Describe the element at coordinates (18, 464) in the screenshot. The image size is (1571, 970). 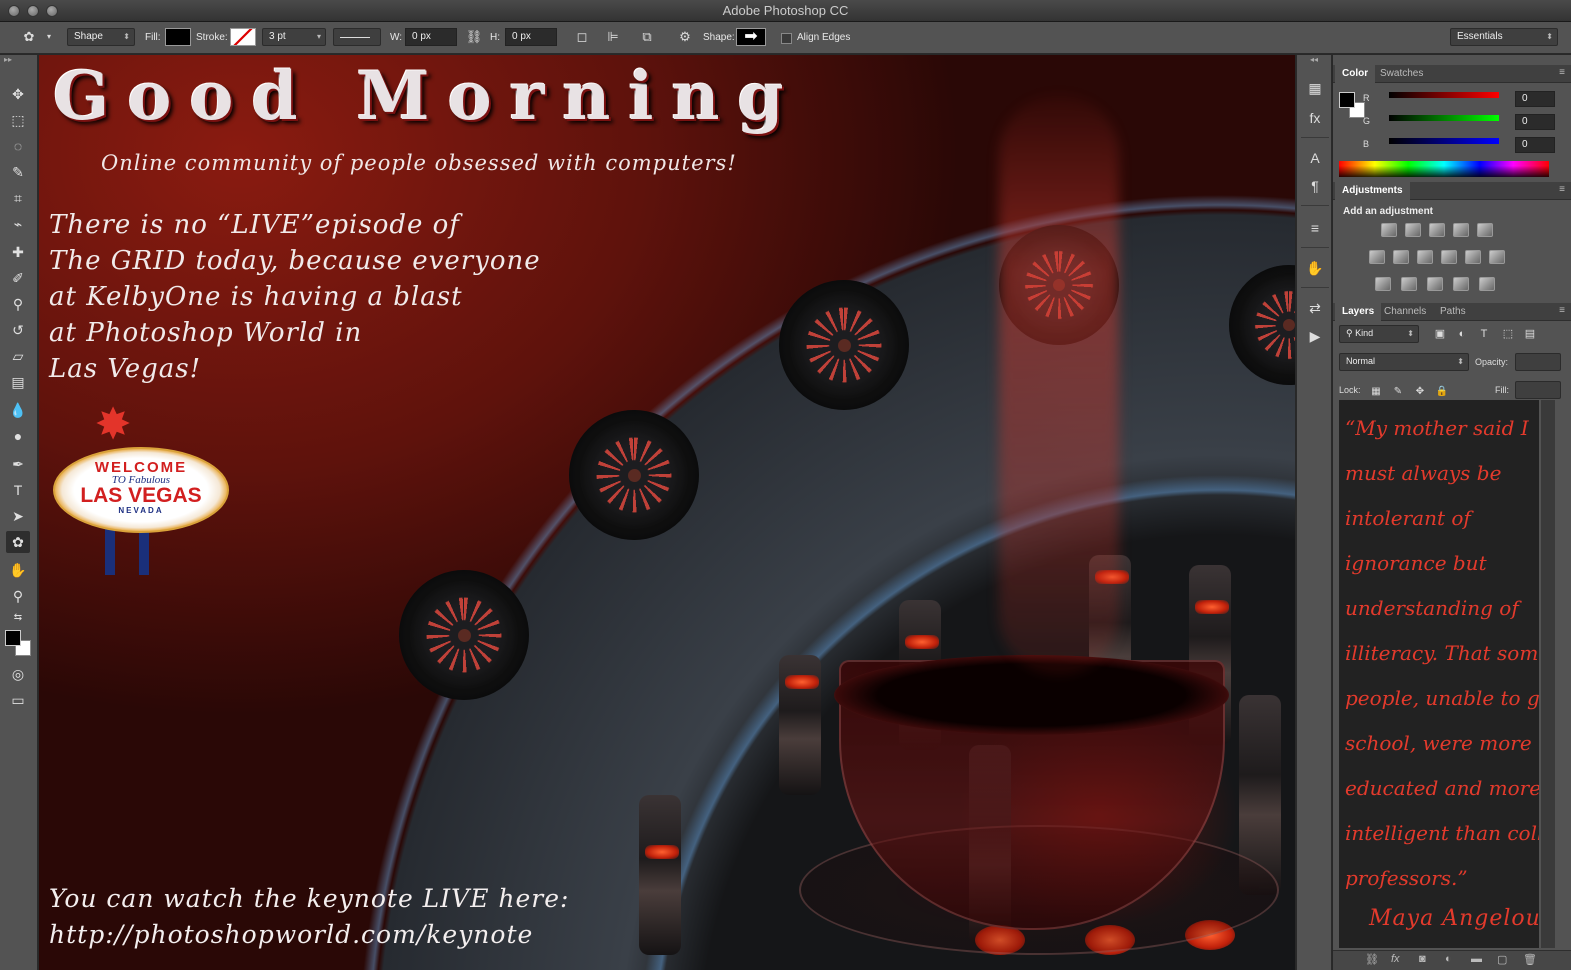
I see `pen-tool-icon: ✒` at that location.